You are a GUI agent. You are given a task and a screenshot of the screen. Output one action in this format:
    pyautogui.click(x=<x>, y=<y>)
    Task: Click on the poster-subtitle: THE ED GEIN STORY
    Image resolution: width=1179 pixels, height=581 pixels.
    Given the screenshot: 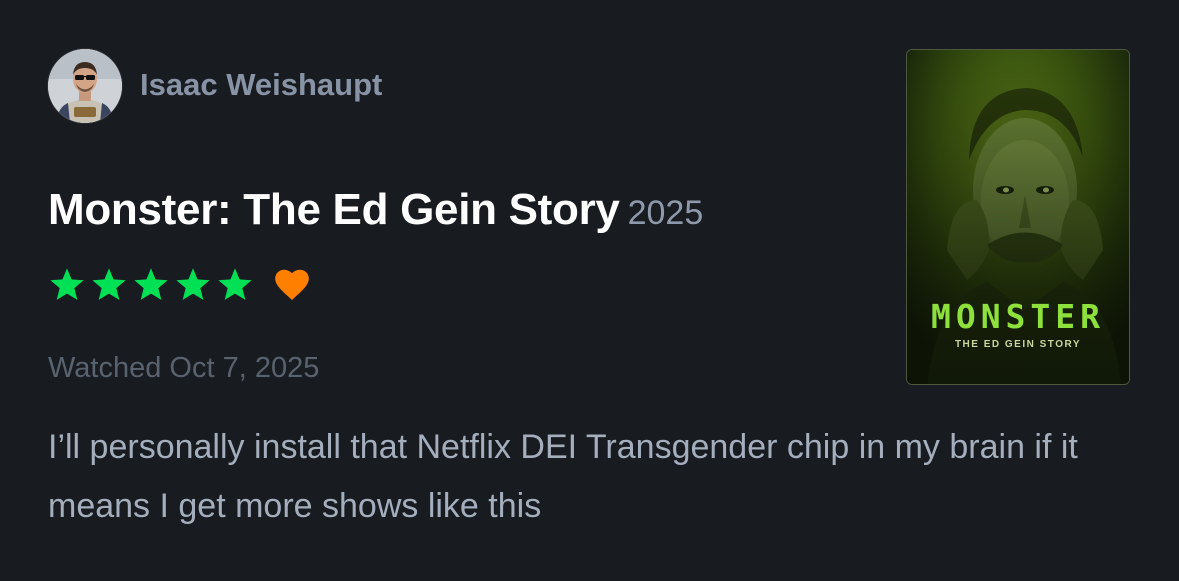 What is the action you would take?
    pyautogui.click(x=1018, y=344)
    